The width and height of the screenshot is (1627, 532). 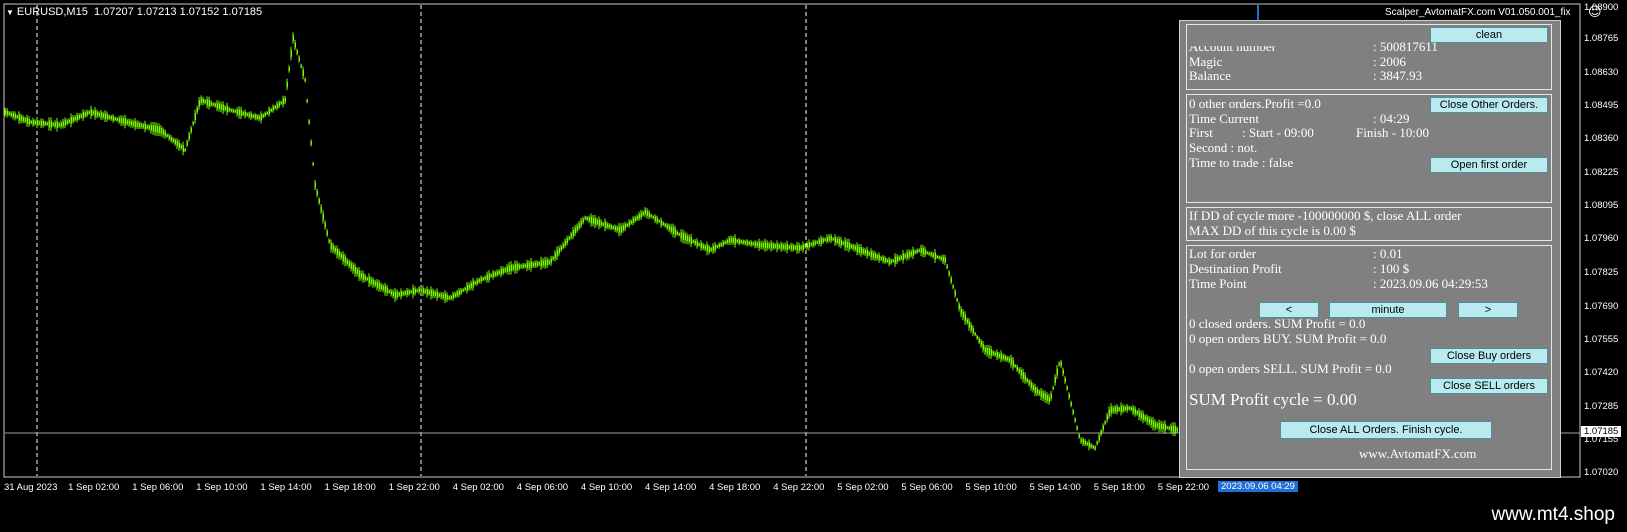 I want to click on dropdown-triangle-icon: ▼, so click(x=10, y=12).